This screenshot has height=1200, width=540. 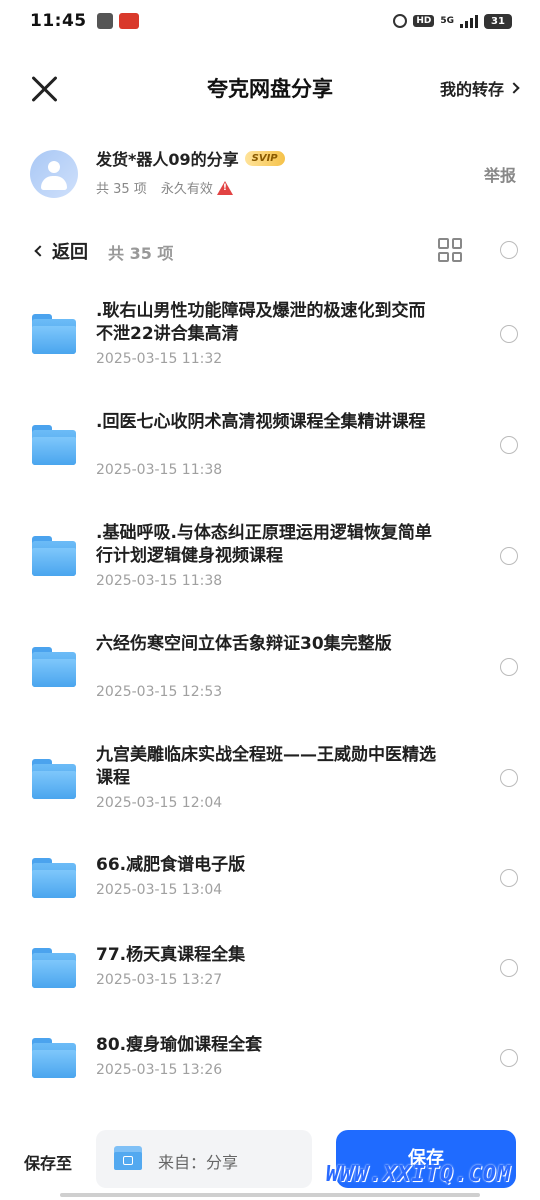 I want to click on destination-label: 来自：分享, so click(x=198, y=1162).